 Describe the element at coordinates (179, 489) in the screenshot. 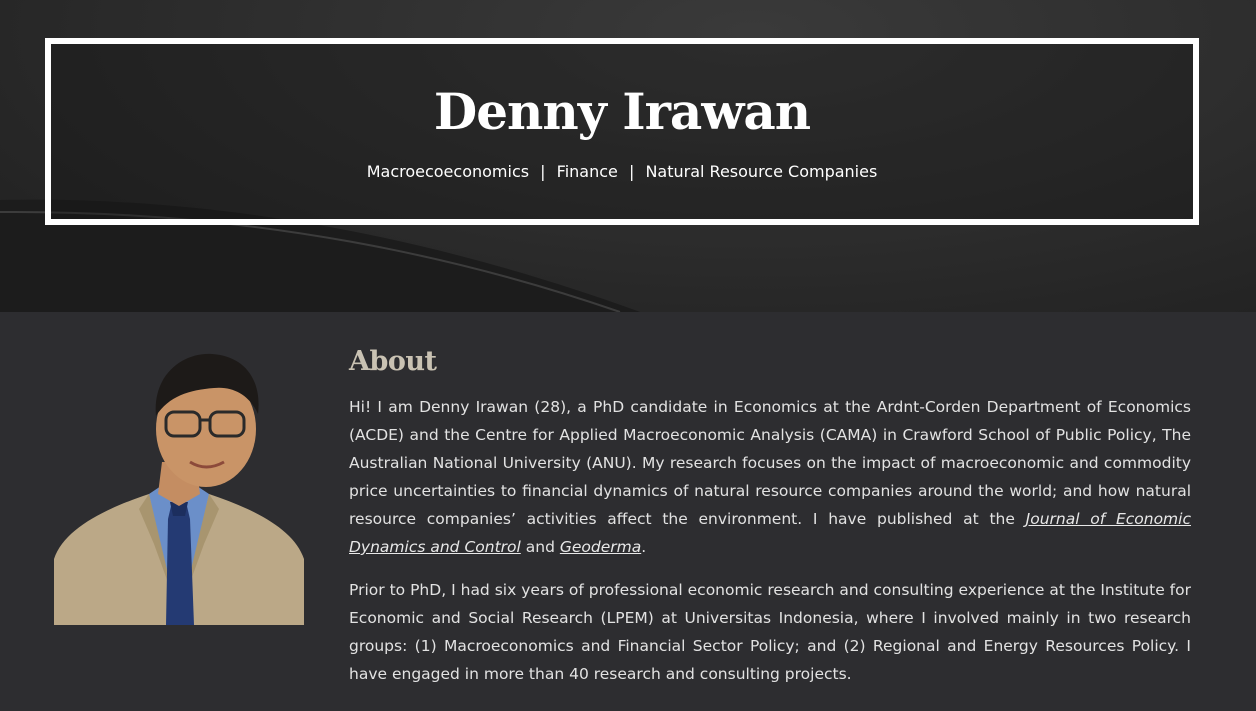

I see `profile-photo-icon` at that location.